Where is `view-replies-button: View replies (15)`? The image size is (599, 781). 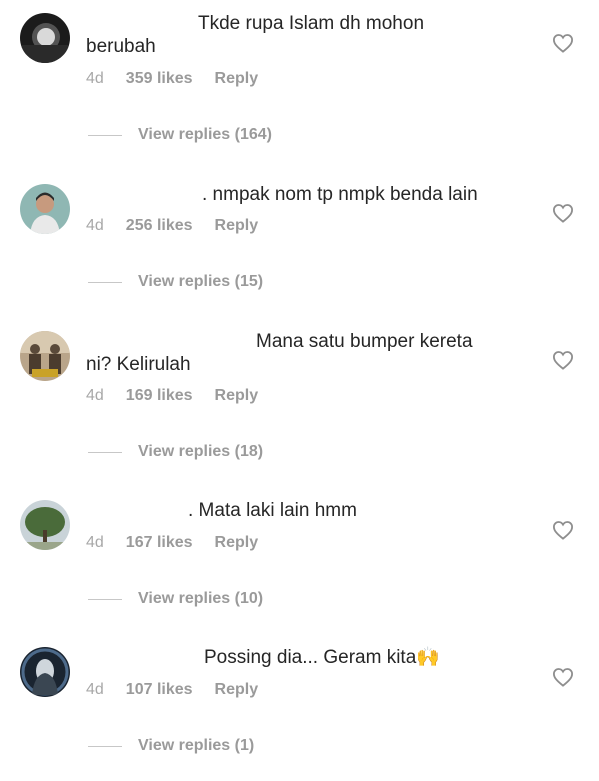 view-replies-button: View replies (15) is located at coordinates (175, 282).